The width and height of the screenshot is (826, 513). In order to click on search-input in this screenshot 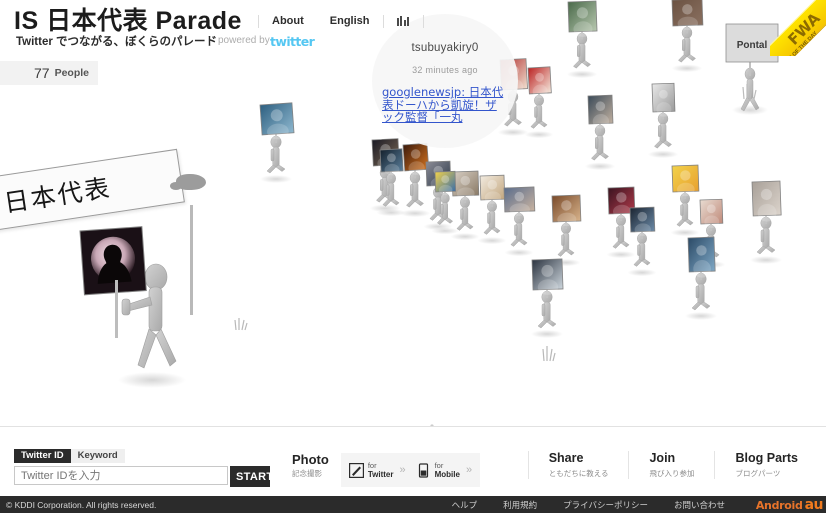, I will do `click(121, 475)`.